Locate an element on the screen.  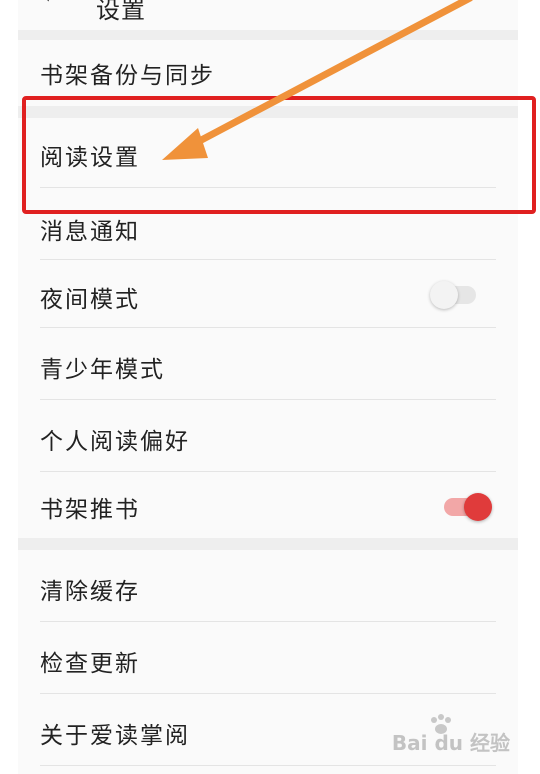
watermark-text: Bai du 经验 is located at coordinates (450, 743).